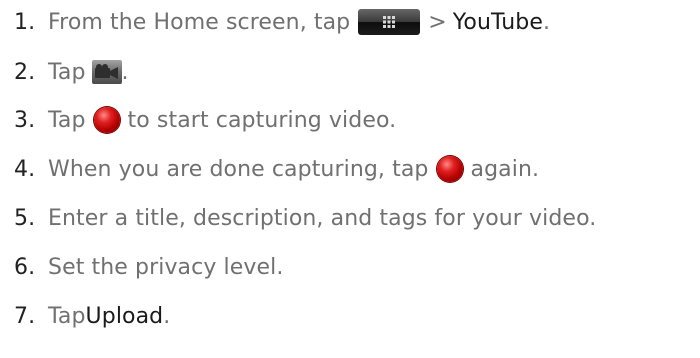 The width and height of the screenshot is (700, 358). I want to click on all-apps-launcher-icon, so click(389, 22).